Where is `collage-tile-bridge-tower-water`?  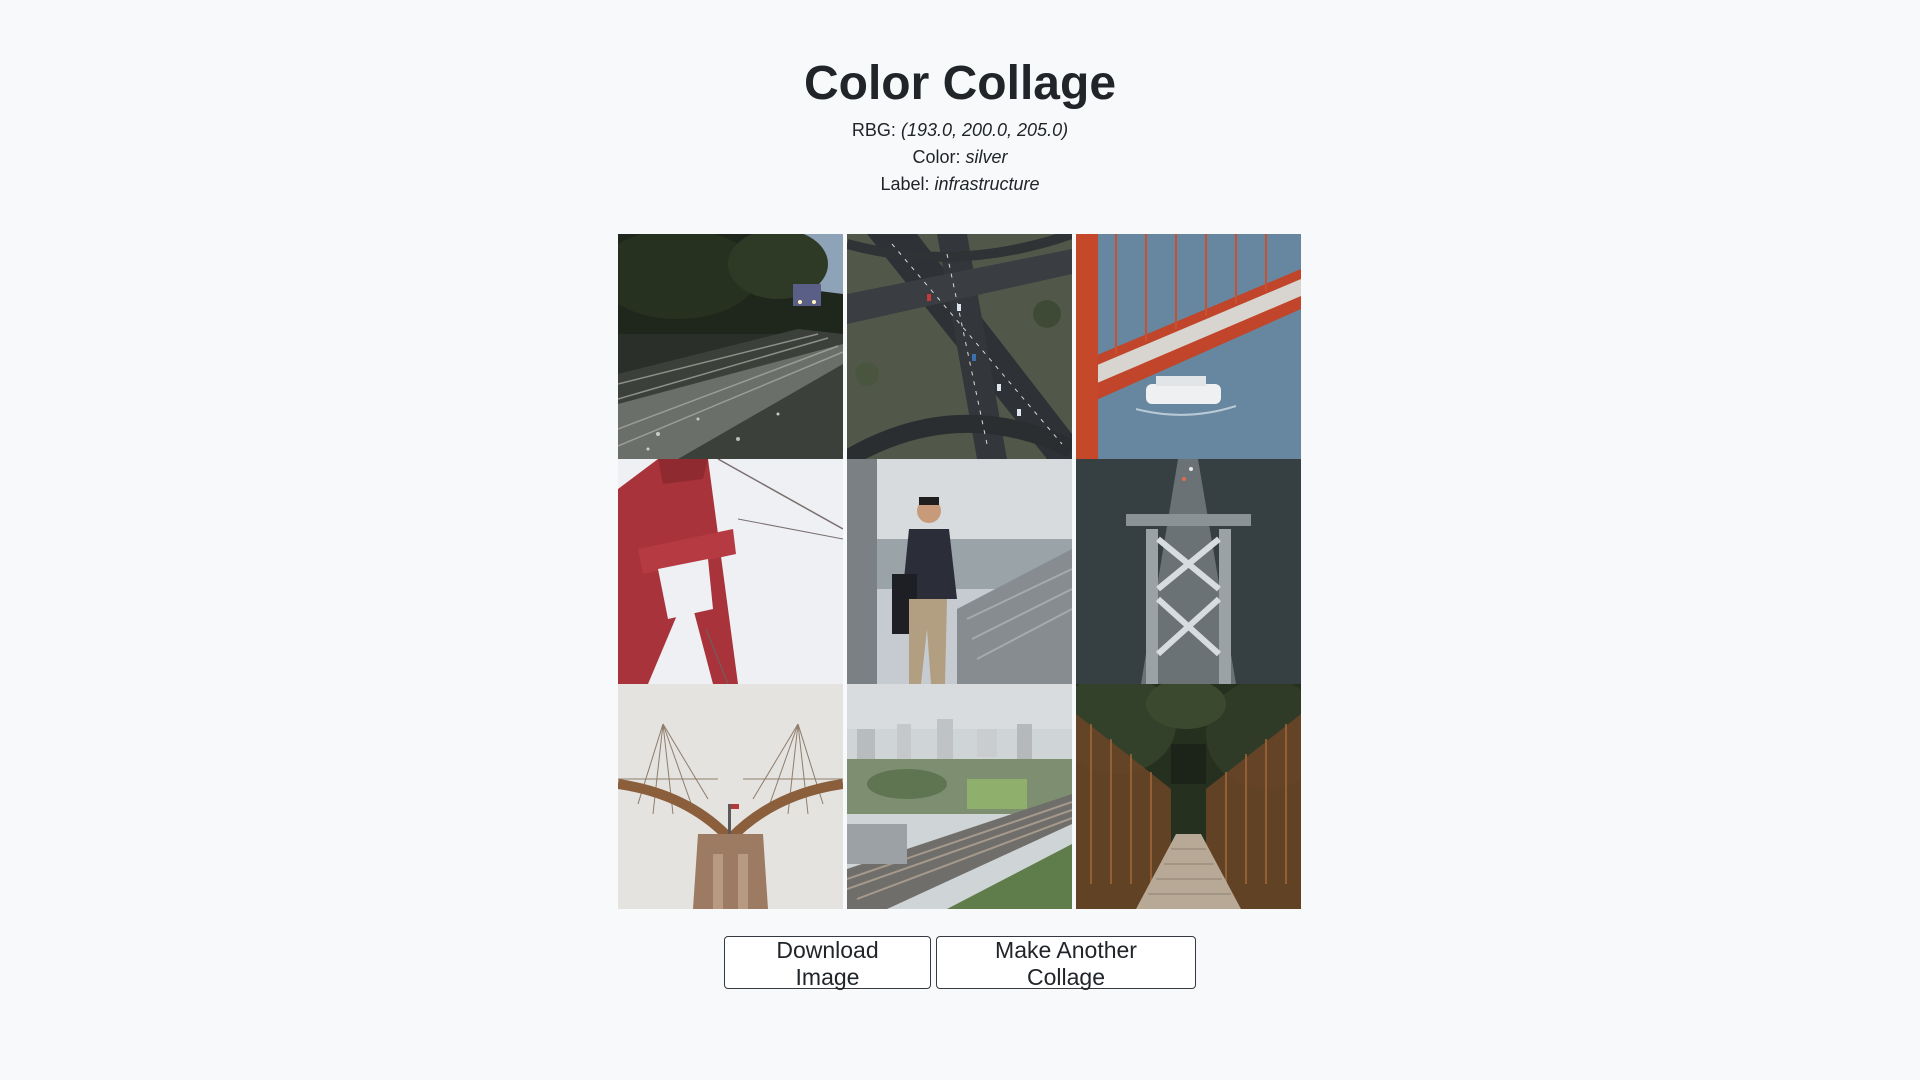 collage-tile-bridge-tower-water is located at coordinates (1188, 571).